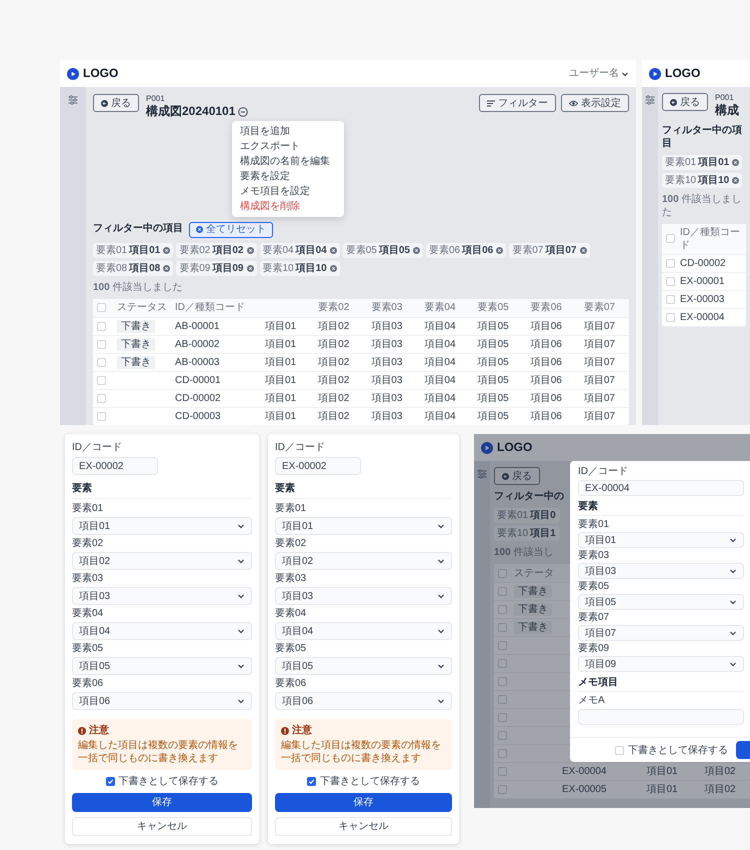  I want to click on table-cell-text: 項目06, so click(546, 344).